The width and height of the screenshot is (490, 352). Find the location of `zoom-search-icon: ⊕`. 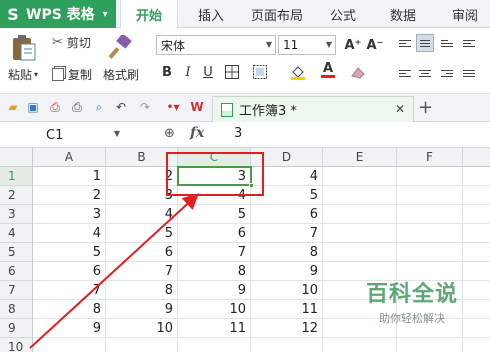

zoom-search-icon: ⊕ is located at coordinates (169, 133).